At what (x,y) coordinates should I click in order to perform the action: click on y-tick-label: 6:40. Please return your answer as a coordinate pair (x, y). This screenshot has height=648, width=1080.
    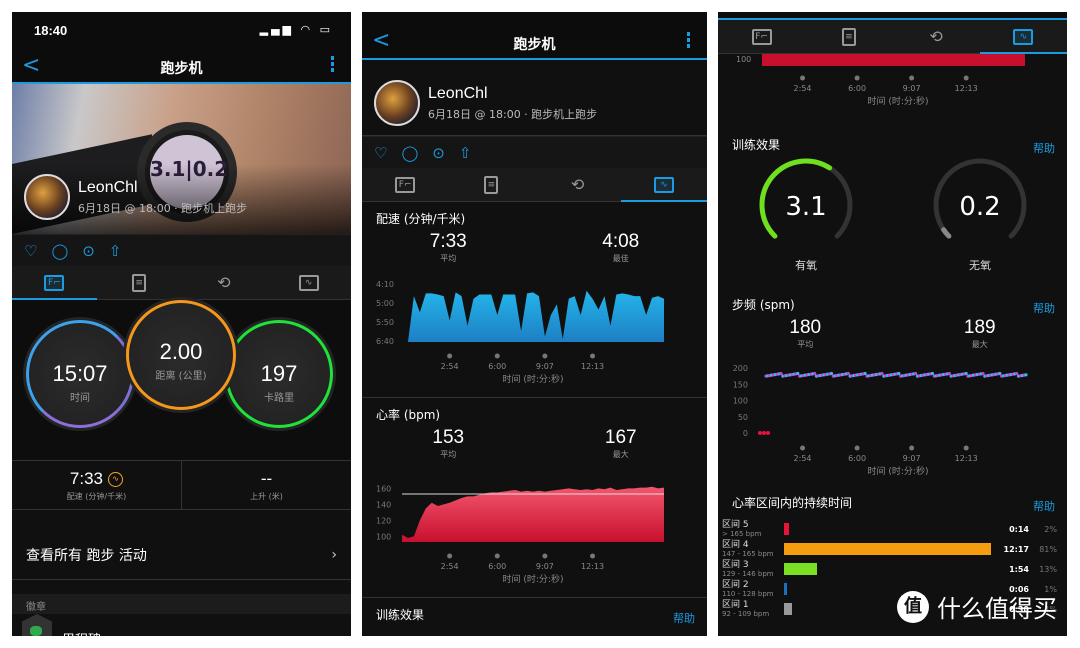
    Looking at the image, I should click on (385, 341).